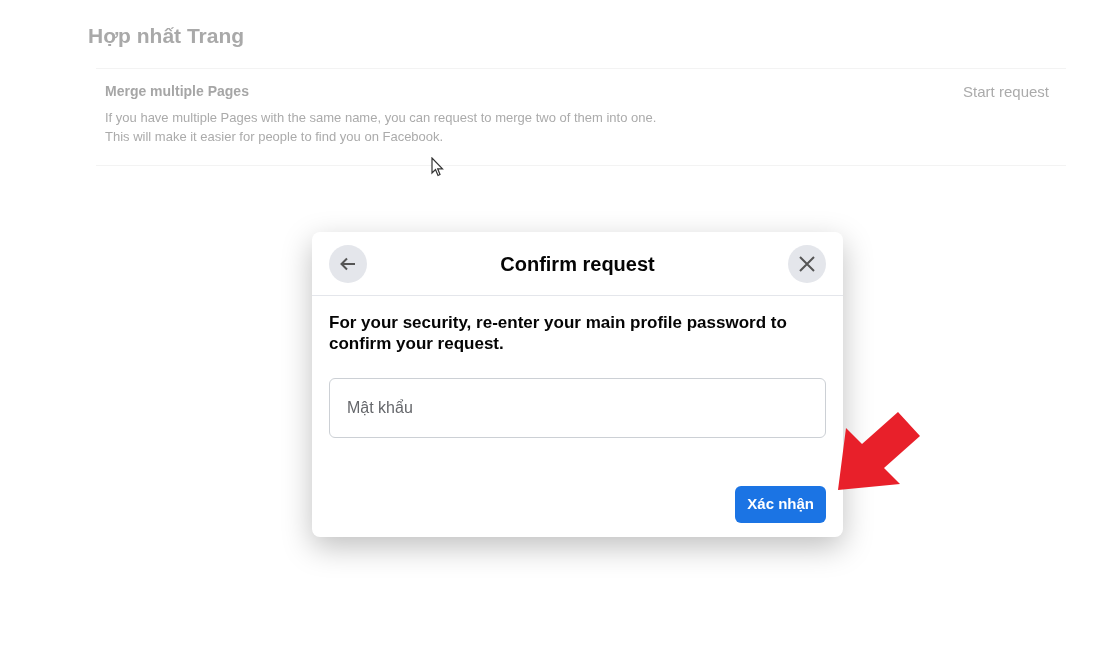 This screenshot has height=669, width=1094. I want to click on card-heading: Merge multiple Pages, so click(177, 91).